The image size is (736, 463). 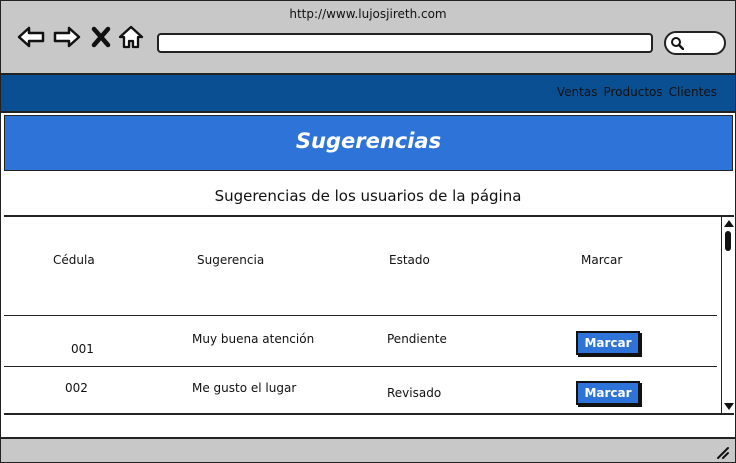 I want to click on row-2-estado: Revisado, so click(x=414, y=393).